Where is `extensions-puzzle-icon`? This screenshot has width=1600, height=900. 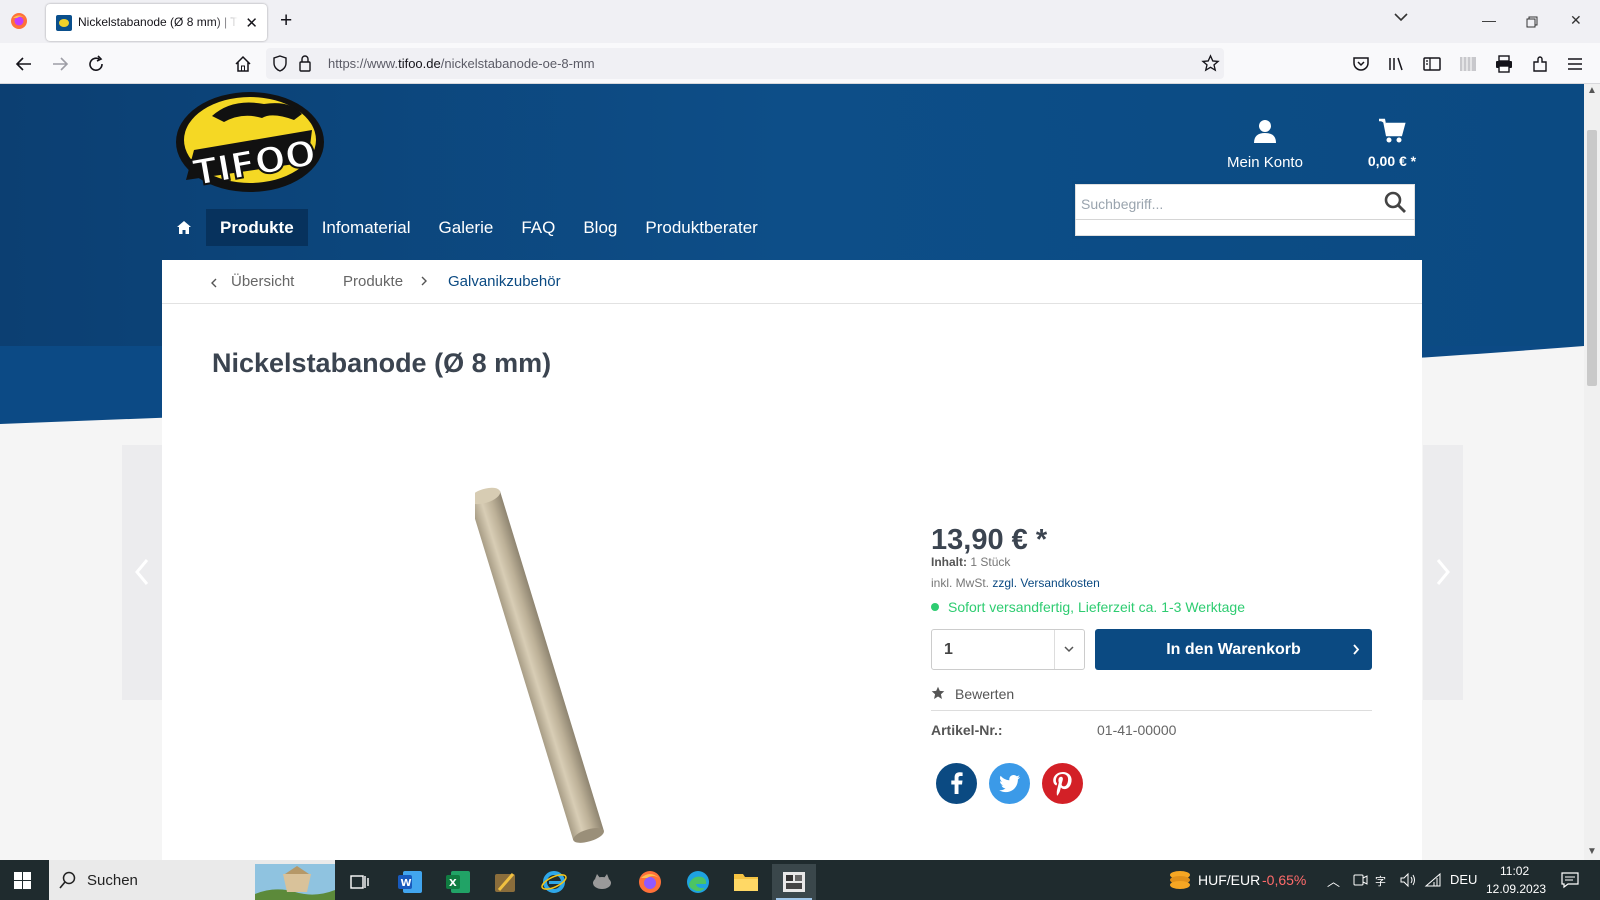
extensions-puzzle-icon is located at coordinates (1540, 64).